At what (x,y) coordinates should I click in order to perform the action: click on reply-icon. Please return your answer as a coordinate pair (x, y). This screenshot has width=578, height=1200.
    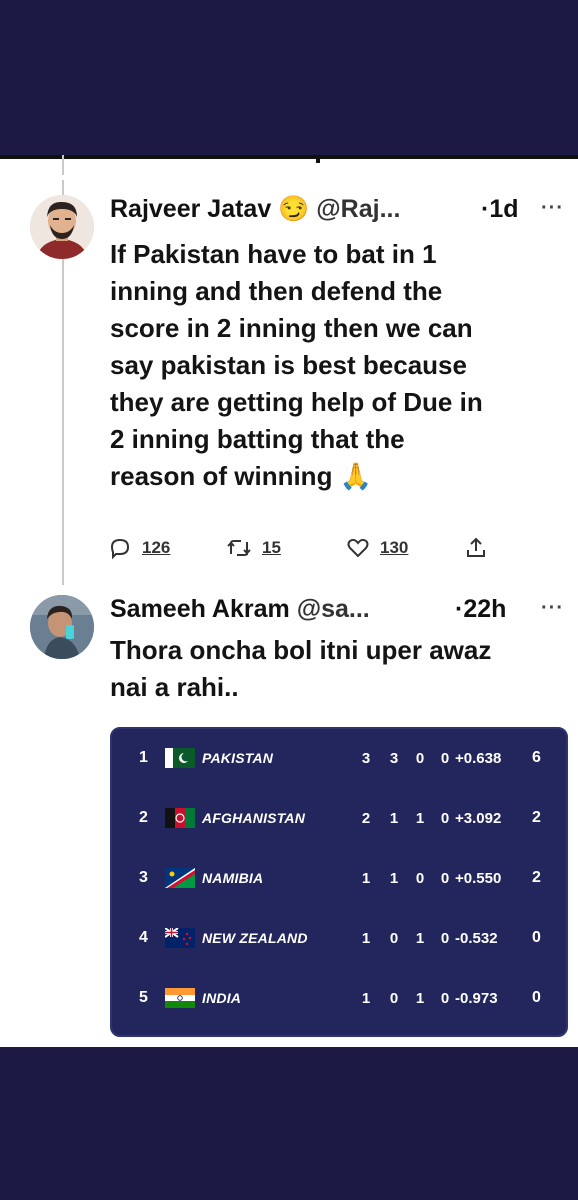
    Looking at the image, I should click on (120, 549).